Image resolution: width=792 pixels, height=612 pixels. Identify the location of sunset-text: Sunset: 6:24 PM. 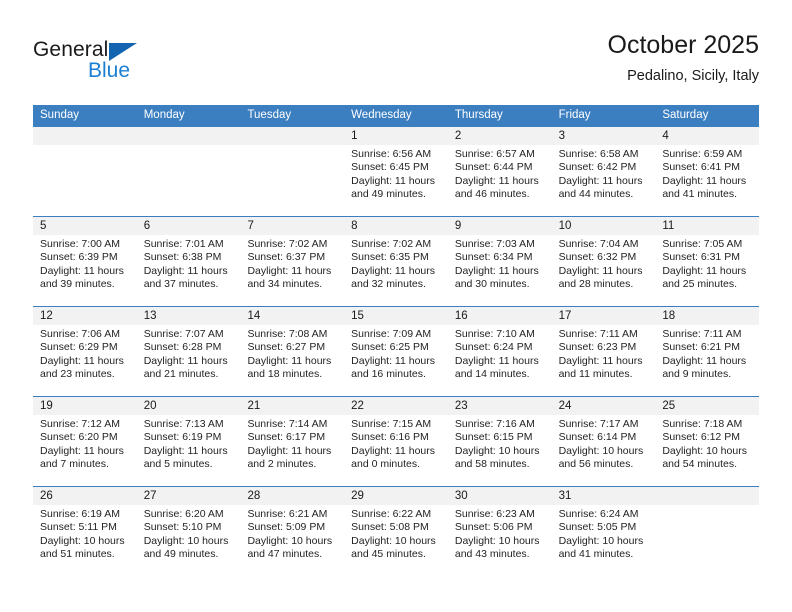
(493, 347).